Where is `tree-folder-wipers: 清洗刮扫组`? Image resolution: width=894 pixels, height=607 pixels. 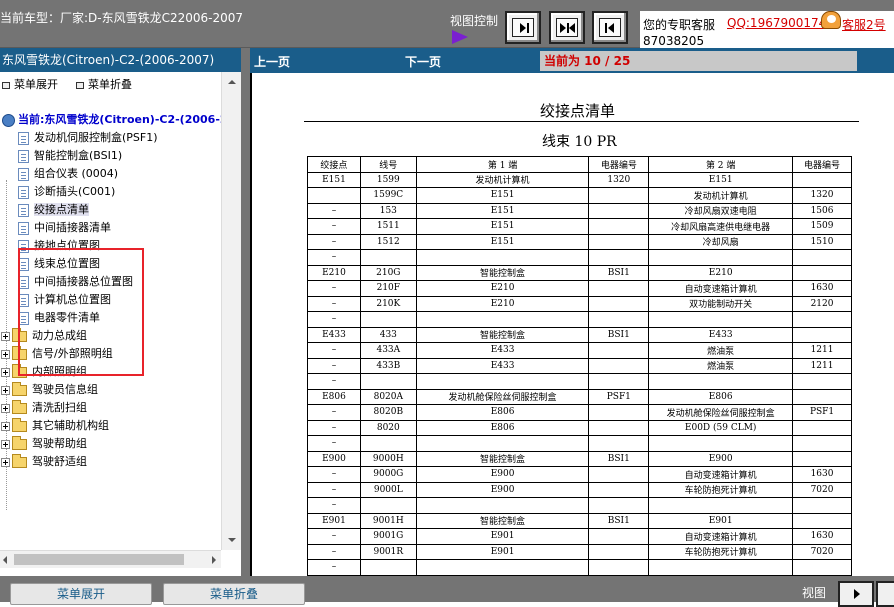 tree-folder-wipers: 清洗刮扫组 is located at coordinates (44, 408).